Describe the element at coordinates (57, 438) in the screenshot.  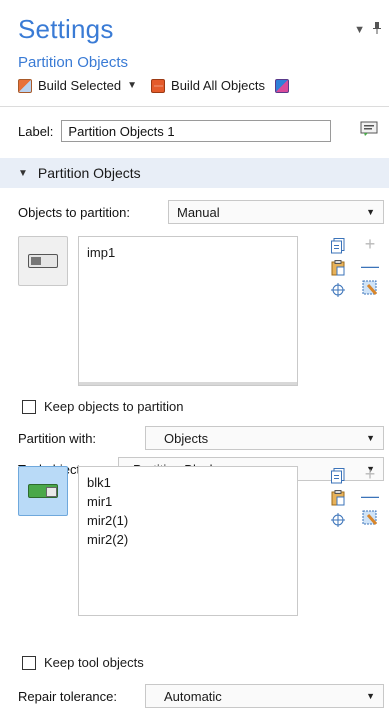
I see `partition-with-label: Partition with:` at that location.